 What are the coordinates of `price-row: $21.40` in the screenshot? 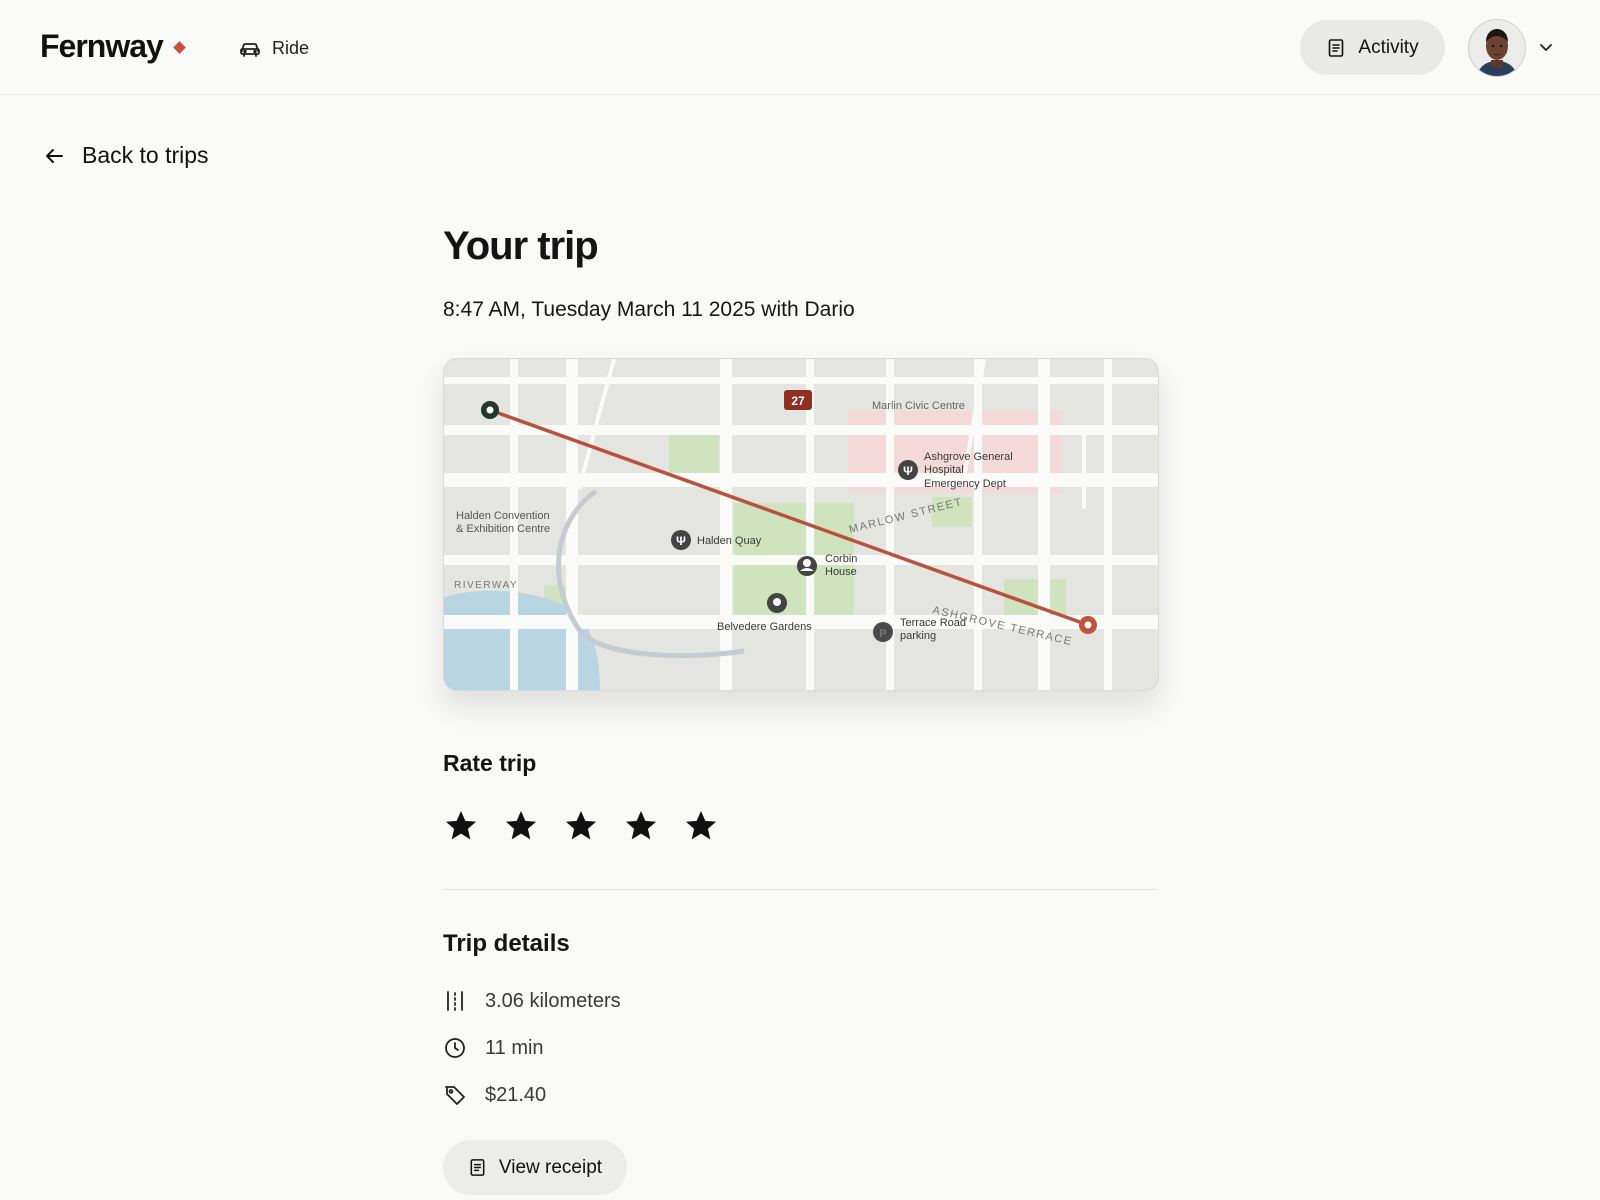 It's located at (494, 1095).